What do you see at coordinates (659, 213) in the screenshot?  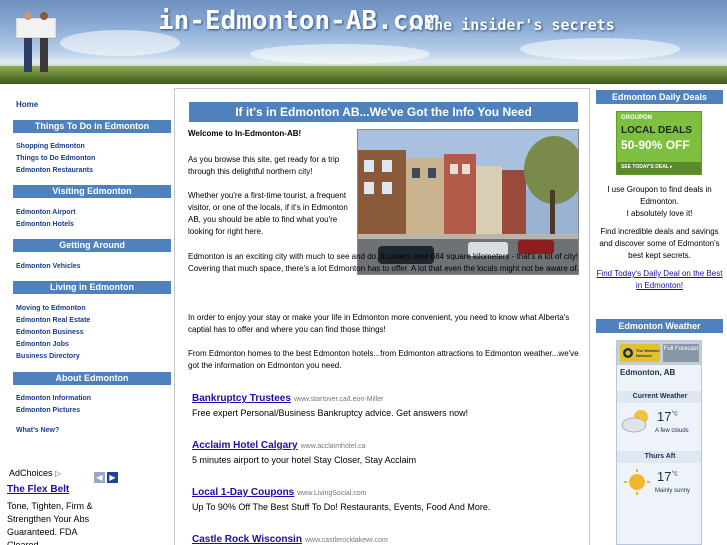 I see `groupon-love-text: I absolutely love it!` at bounding box center [659, 213].